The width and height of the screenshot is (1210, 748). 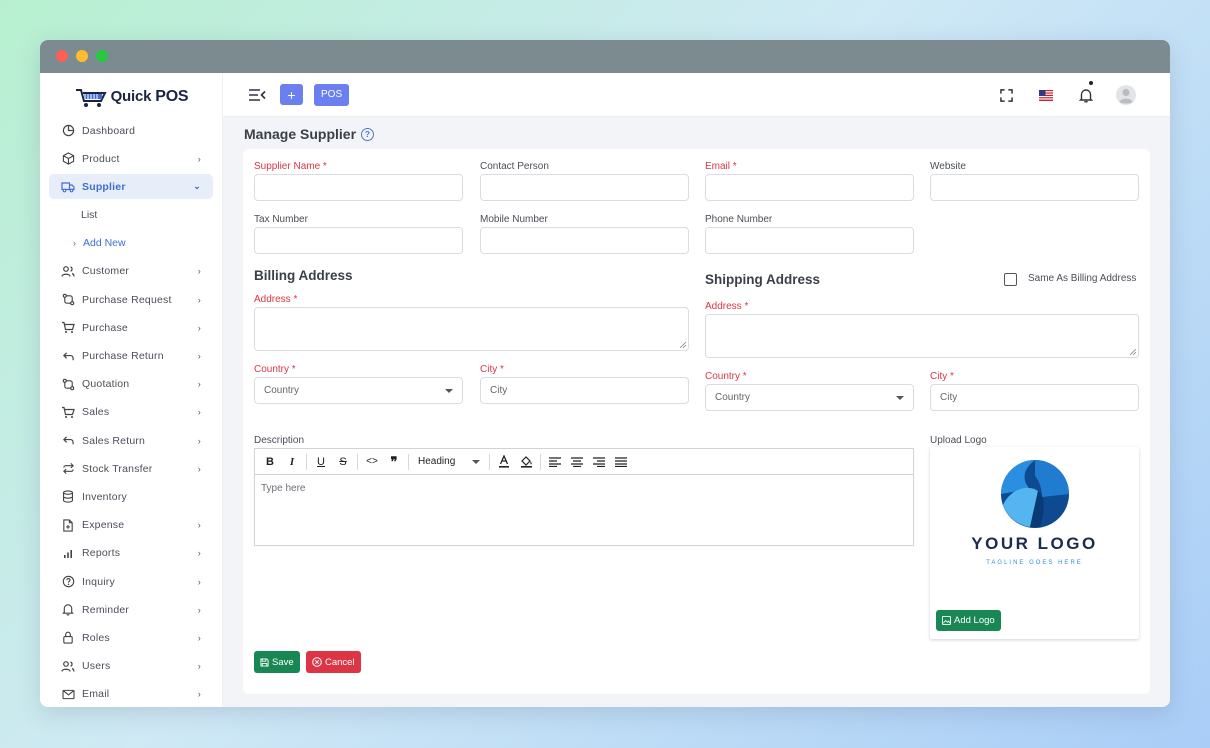 What do you see at coordinates (584, 240) in the screenshot?
I see `mobile-number-input` at bounding box center [584, 240].